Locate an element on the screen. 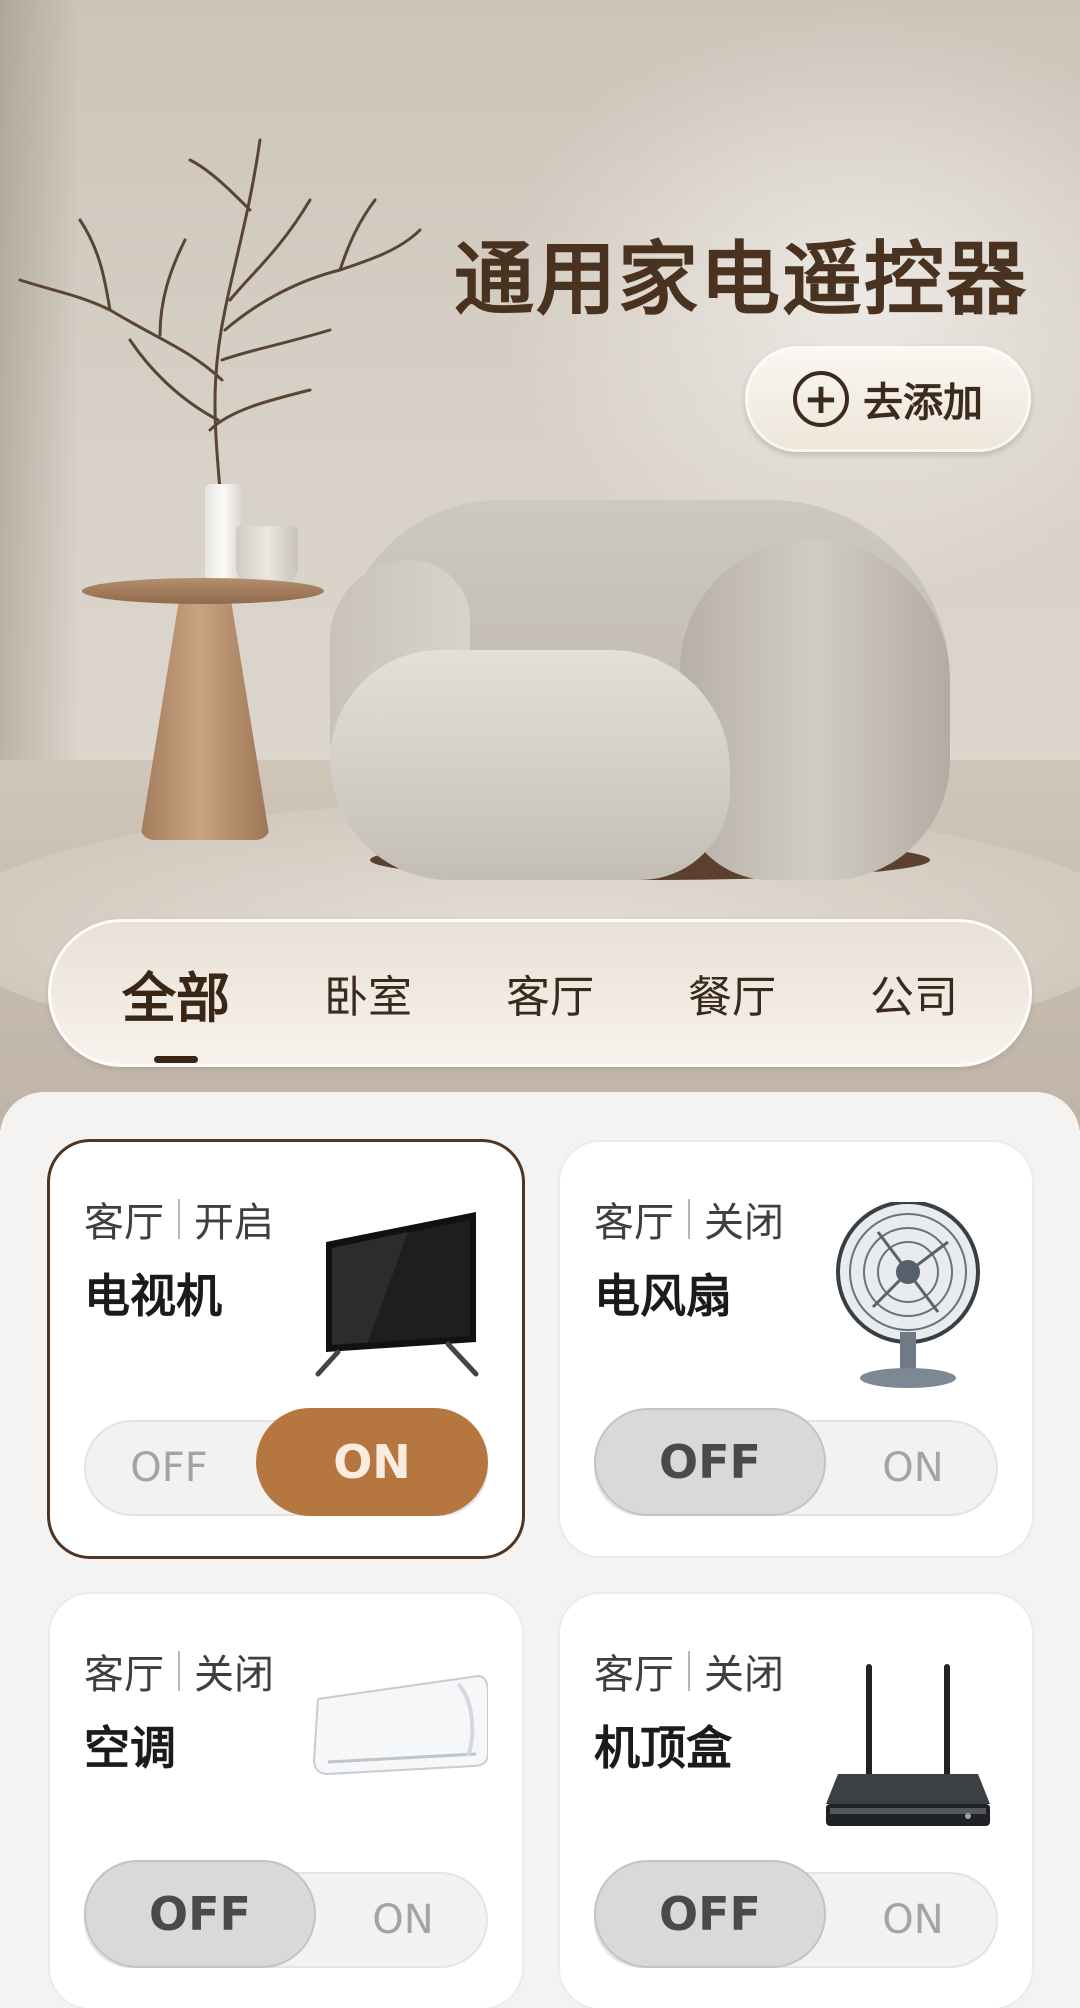 The image size is (1080, 2008). toggle-off-option: OFF is located at coordinates (169, 1468).